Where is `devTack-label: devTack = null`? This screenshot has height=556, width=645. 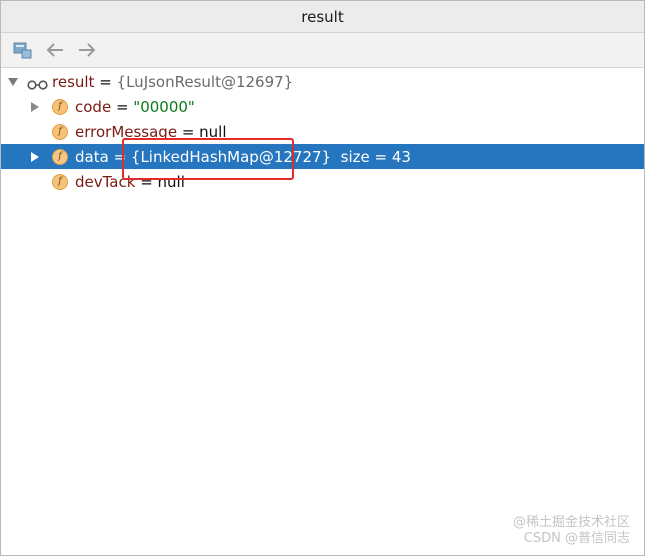 devTack-label: devTack = null is located at coordinates (130, 182).